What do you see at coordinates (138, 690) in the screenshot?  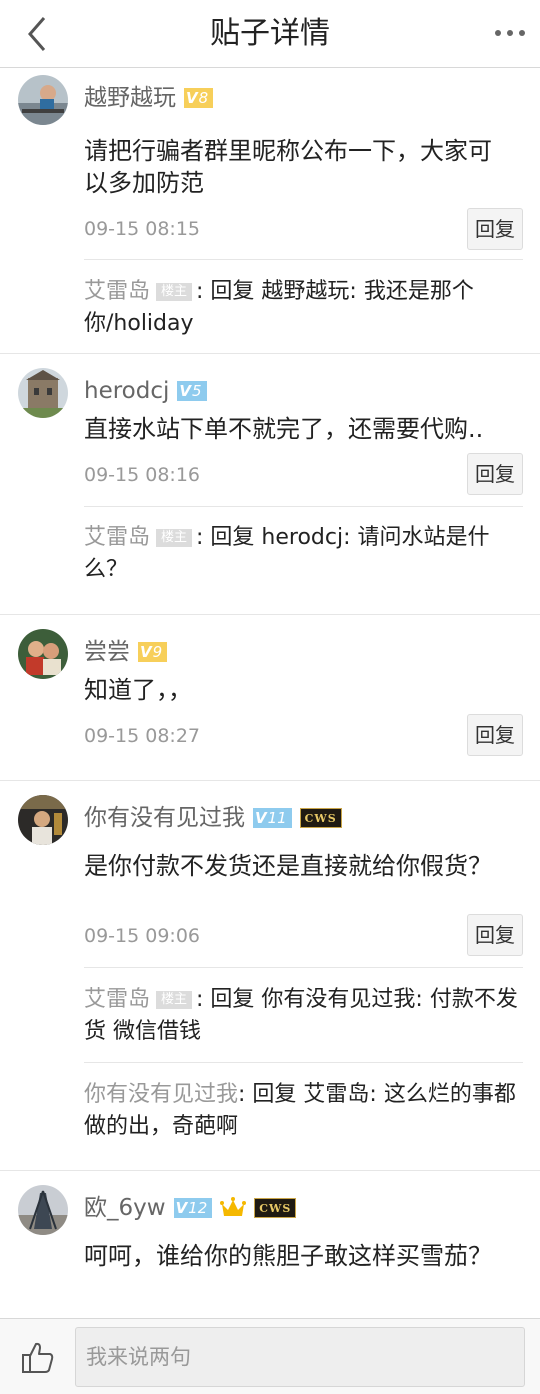 I see `comment-text: 知道了，，` at bounding box center [138, 690].